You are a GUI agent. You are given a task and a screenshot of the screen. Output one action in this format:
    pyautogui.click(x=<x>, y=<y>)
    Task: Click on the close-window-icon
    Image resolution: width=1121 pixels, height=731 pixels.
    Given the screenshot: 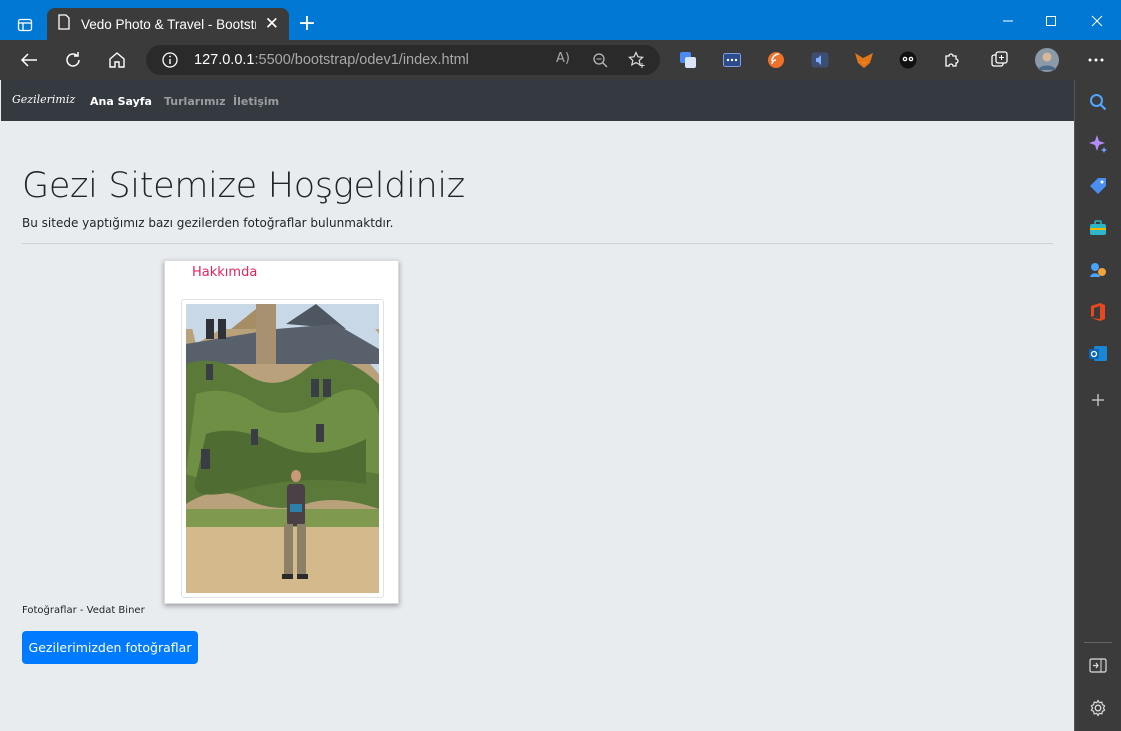 What is the action you would take?
    pyautogui.click(x=1097, y=21)
    